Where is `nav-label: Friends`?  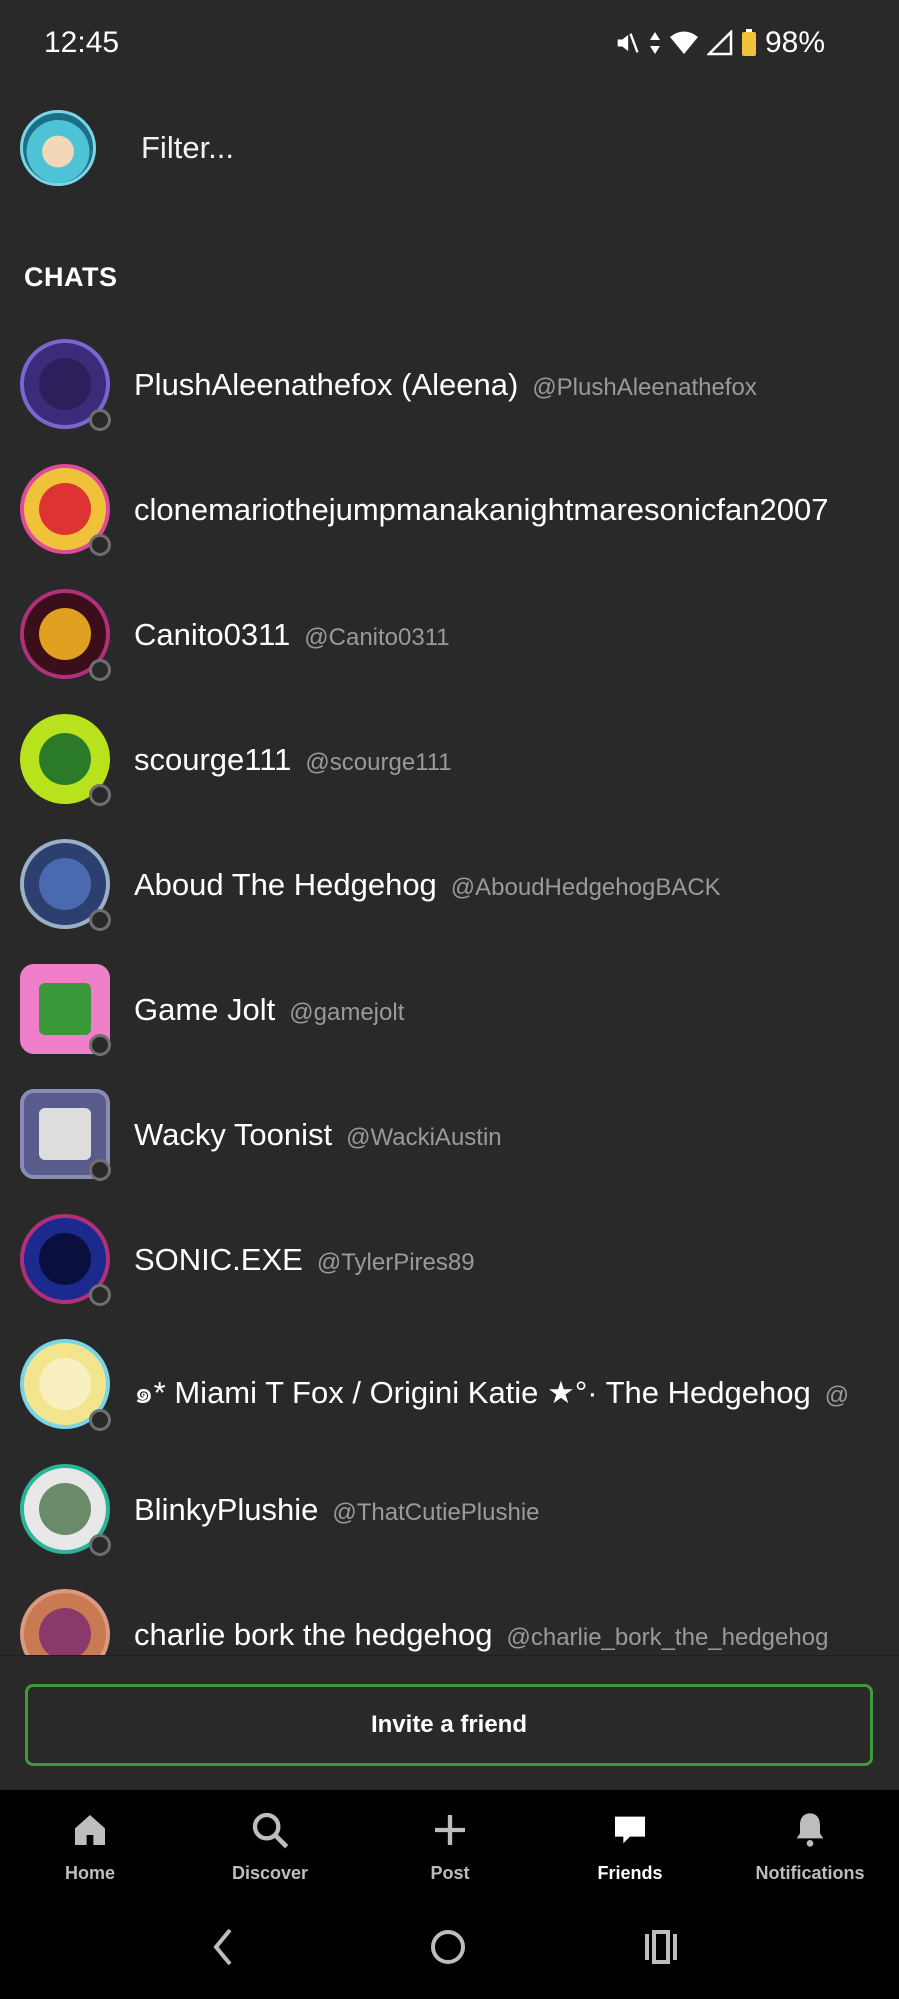 nav-label: Friends is located at coordinates (630, 1873).